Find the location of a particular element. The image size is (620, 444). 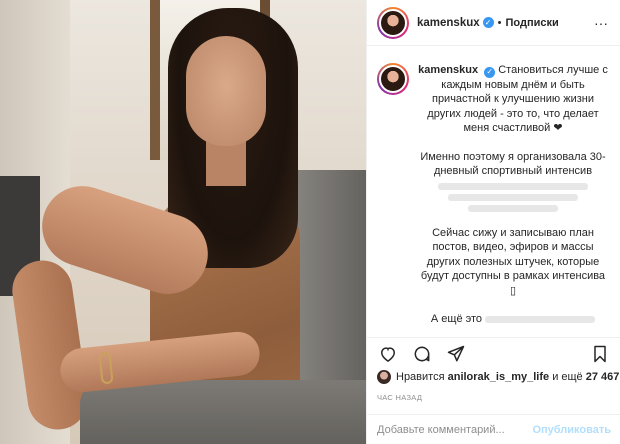

post-header: kamenskux ✓ • Подписки ··· is located at coordinates (493, 23).